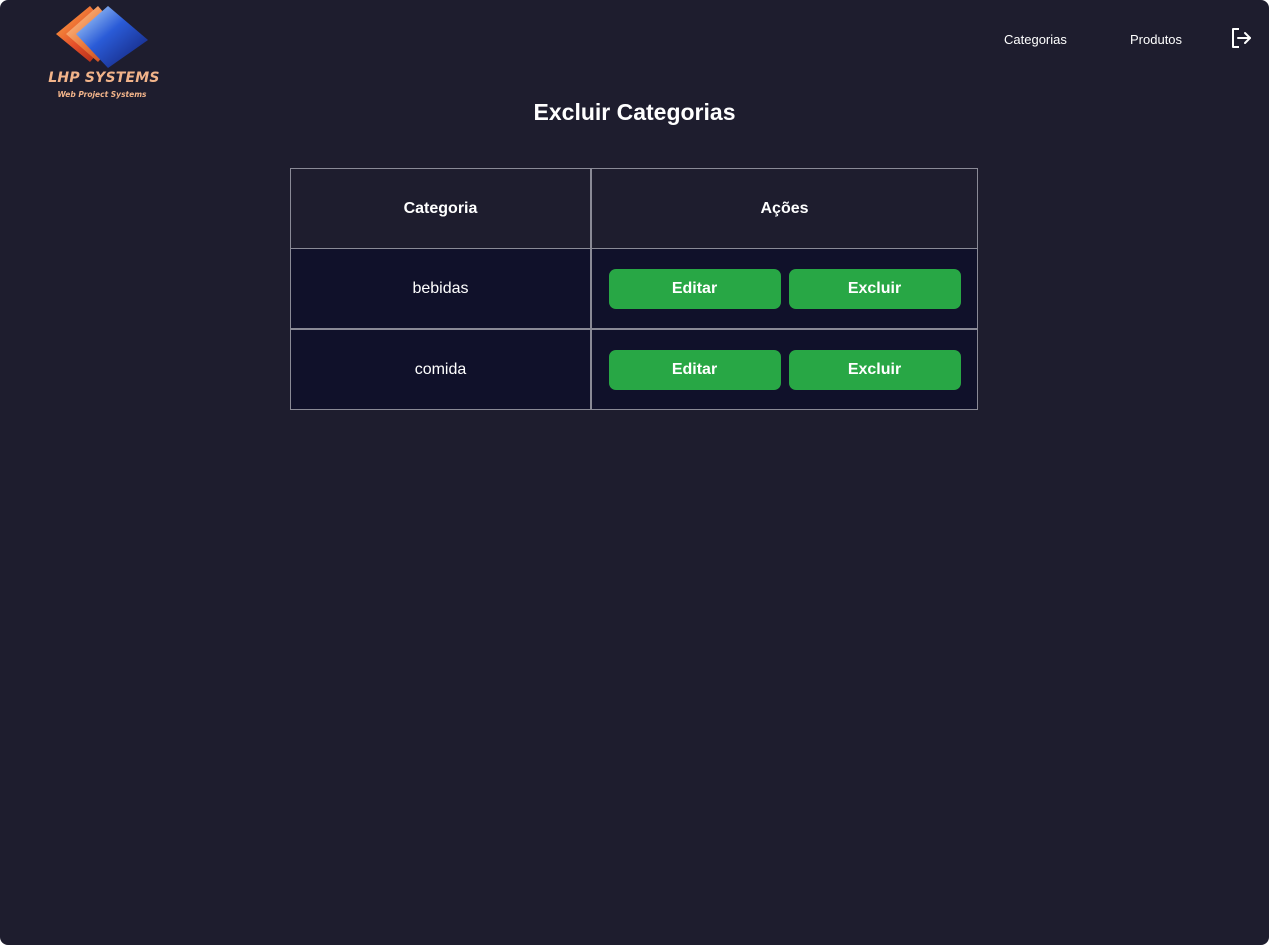 Image resolution: width=1269 pixels, height=945 pixels. What do you see at coordinates (1035, 39) in the screenshot?
I see `nav-link-categorias: Categorias` at bounding box center [1035, 39].